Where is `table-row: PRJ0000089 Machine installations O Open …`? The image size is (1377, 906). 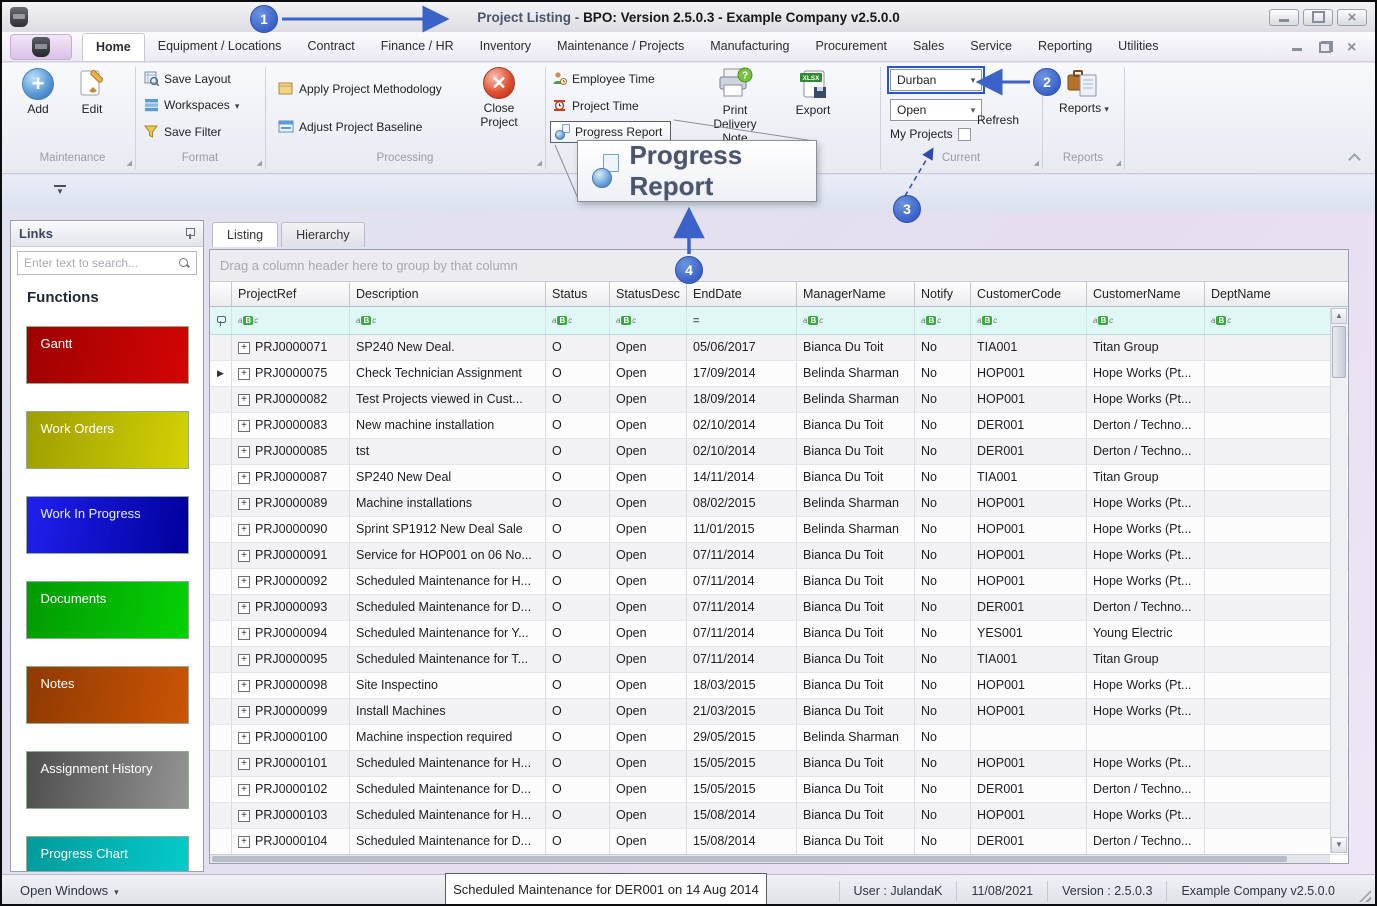
table-row: PRJ0000089 Machine installations O Open … is located at coordinates (779, 504).